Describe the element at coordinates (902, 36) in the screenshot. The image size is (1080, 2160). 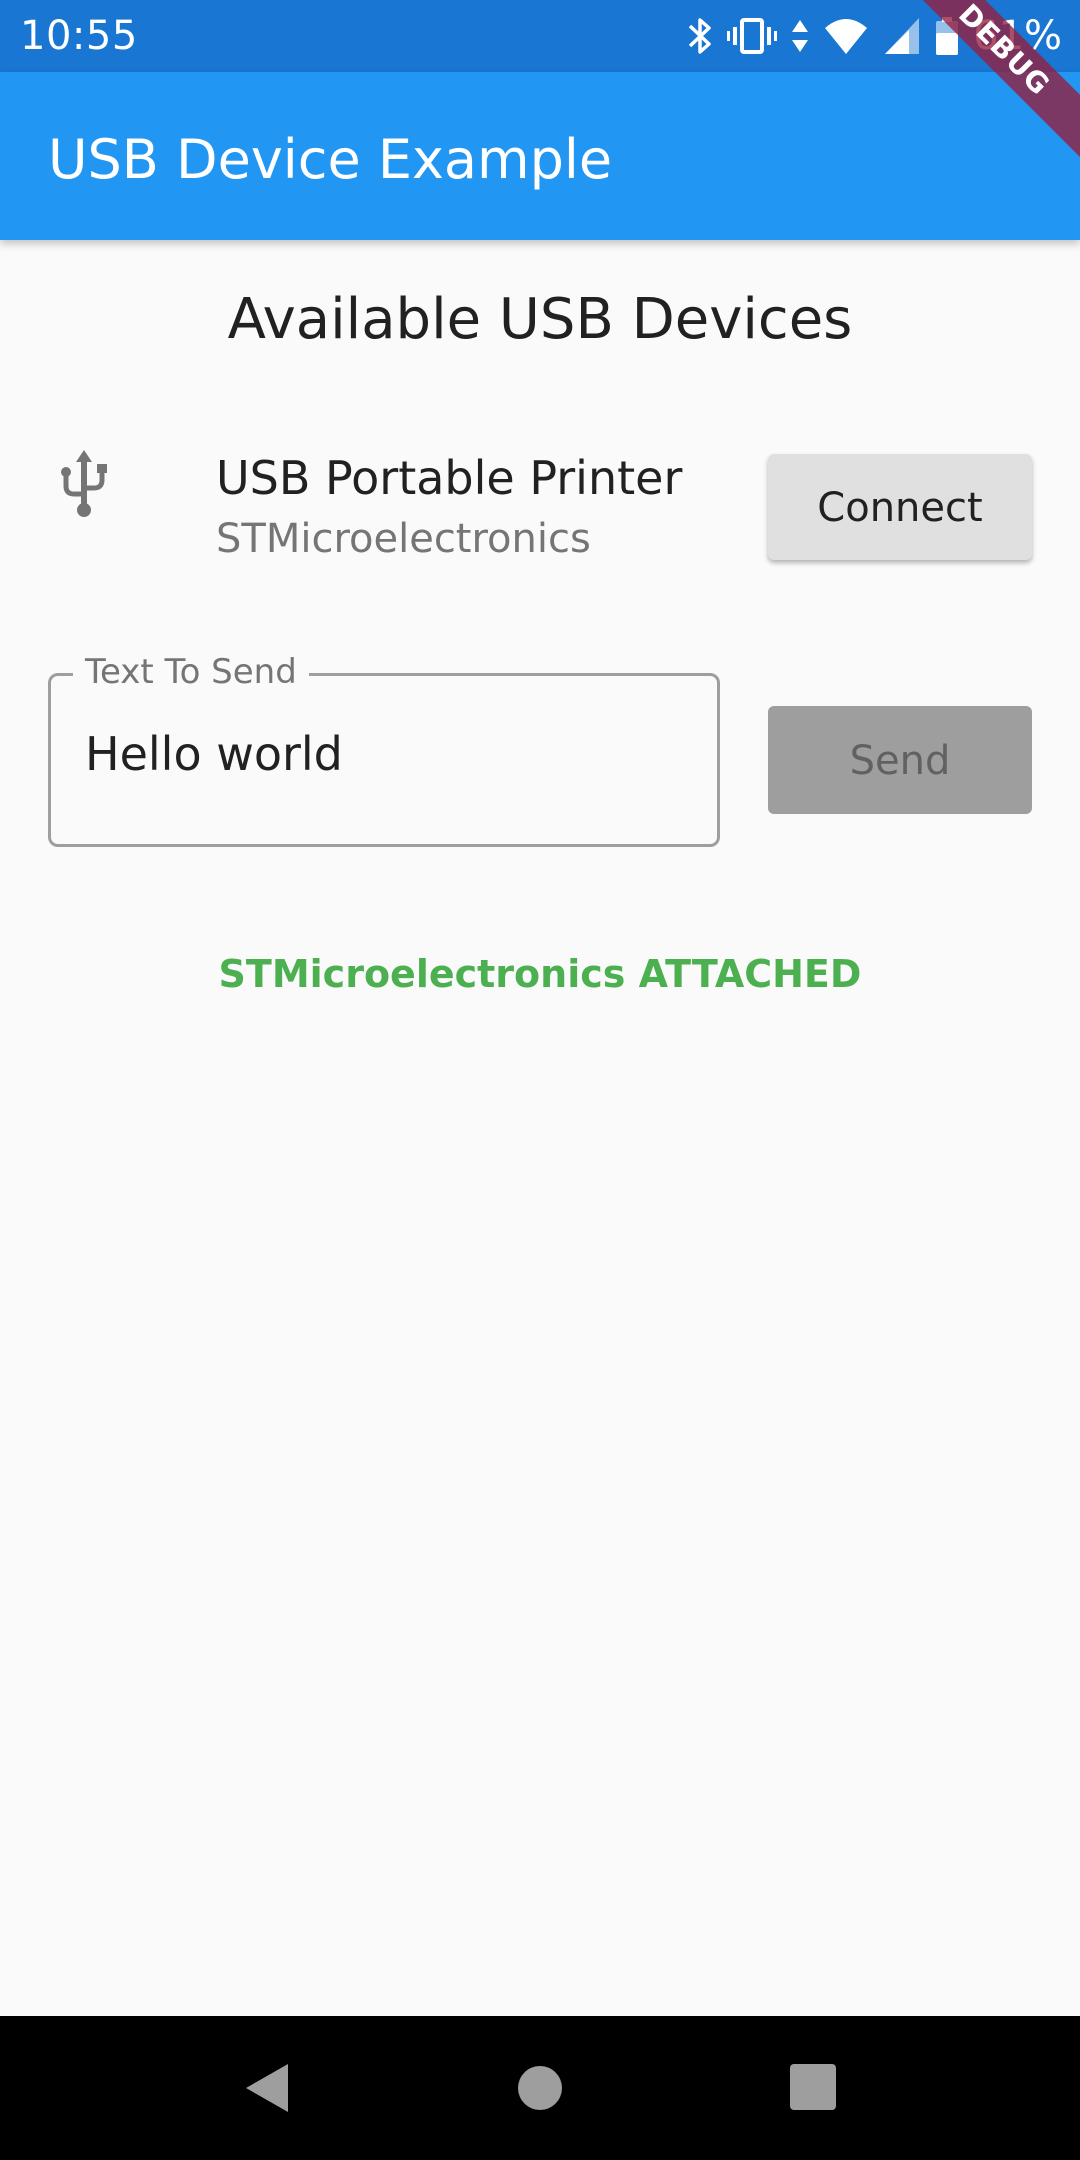
I see `signal-icon` at that location.